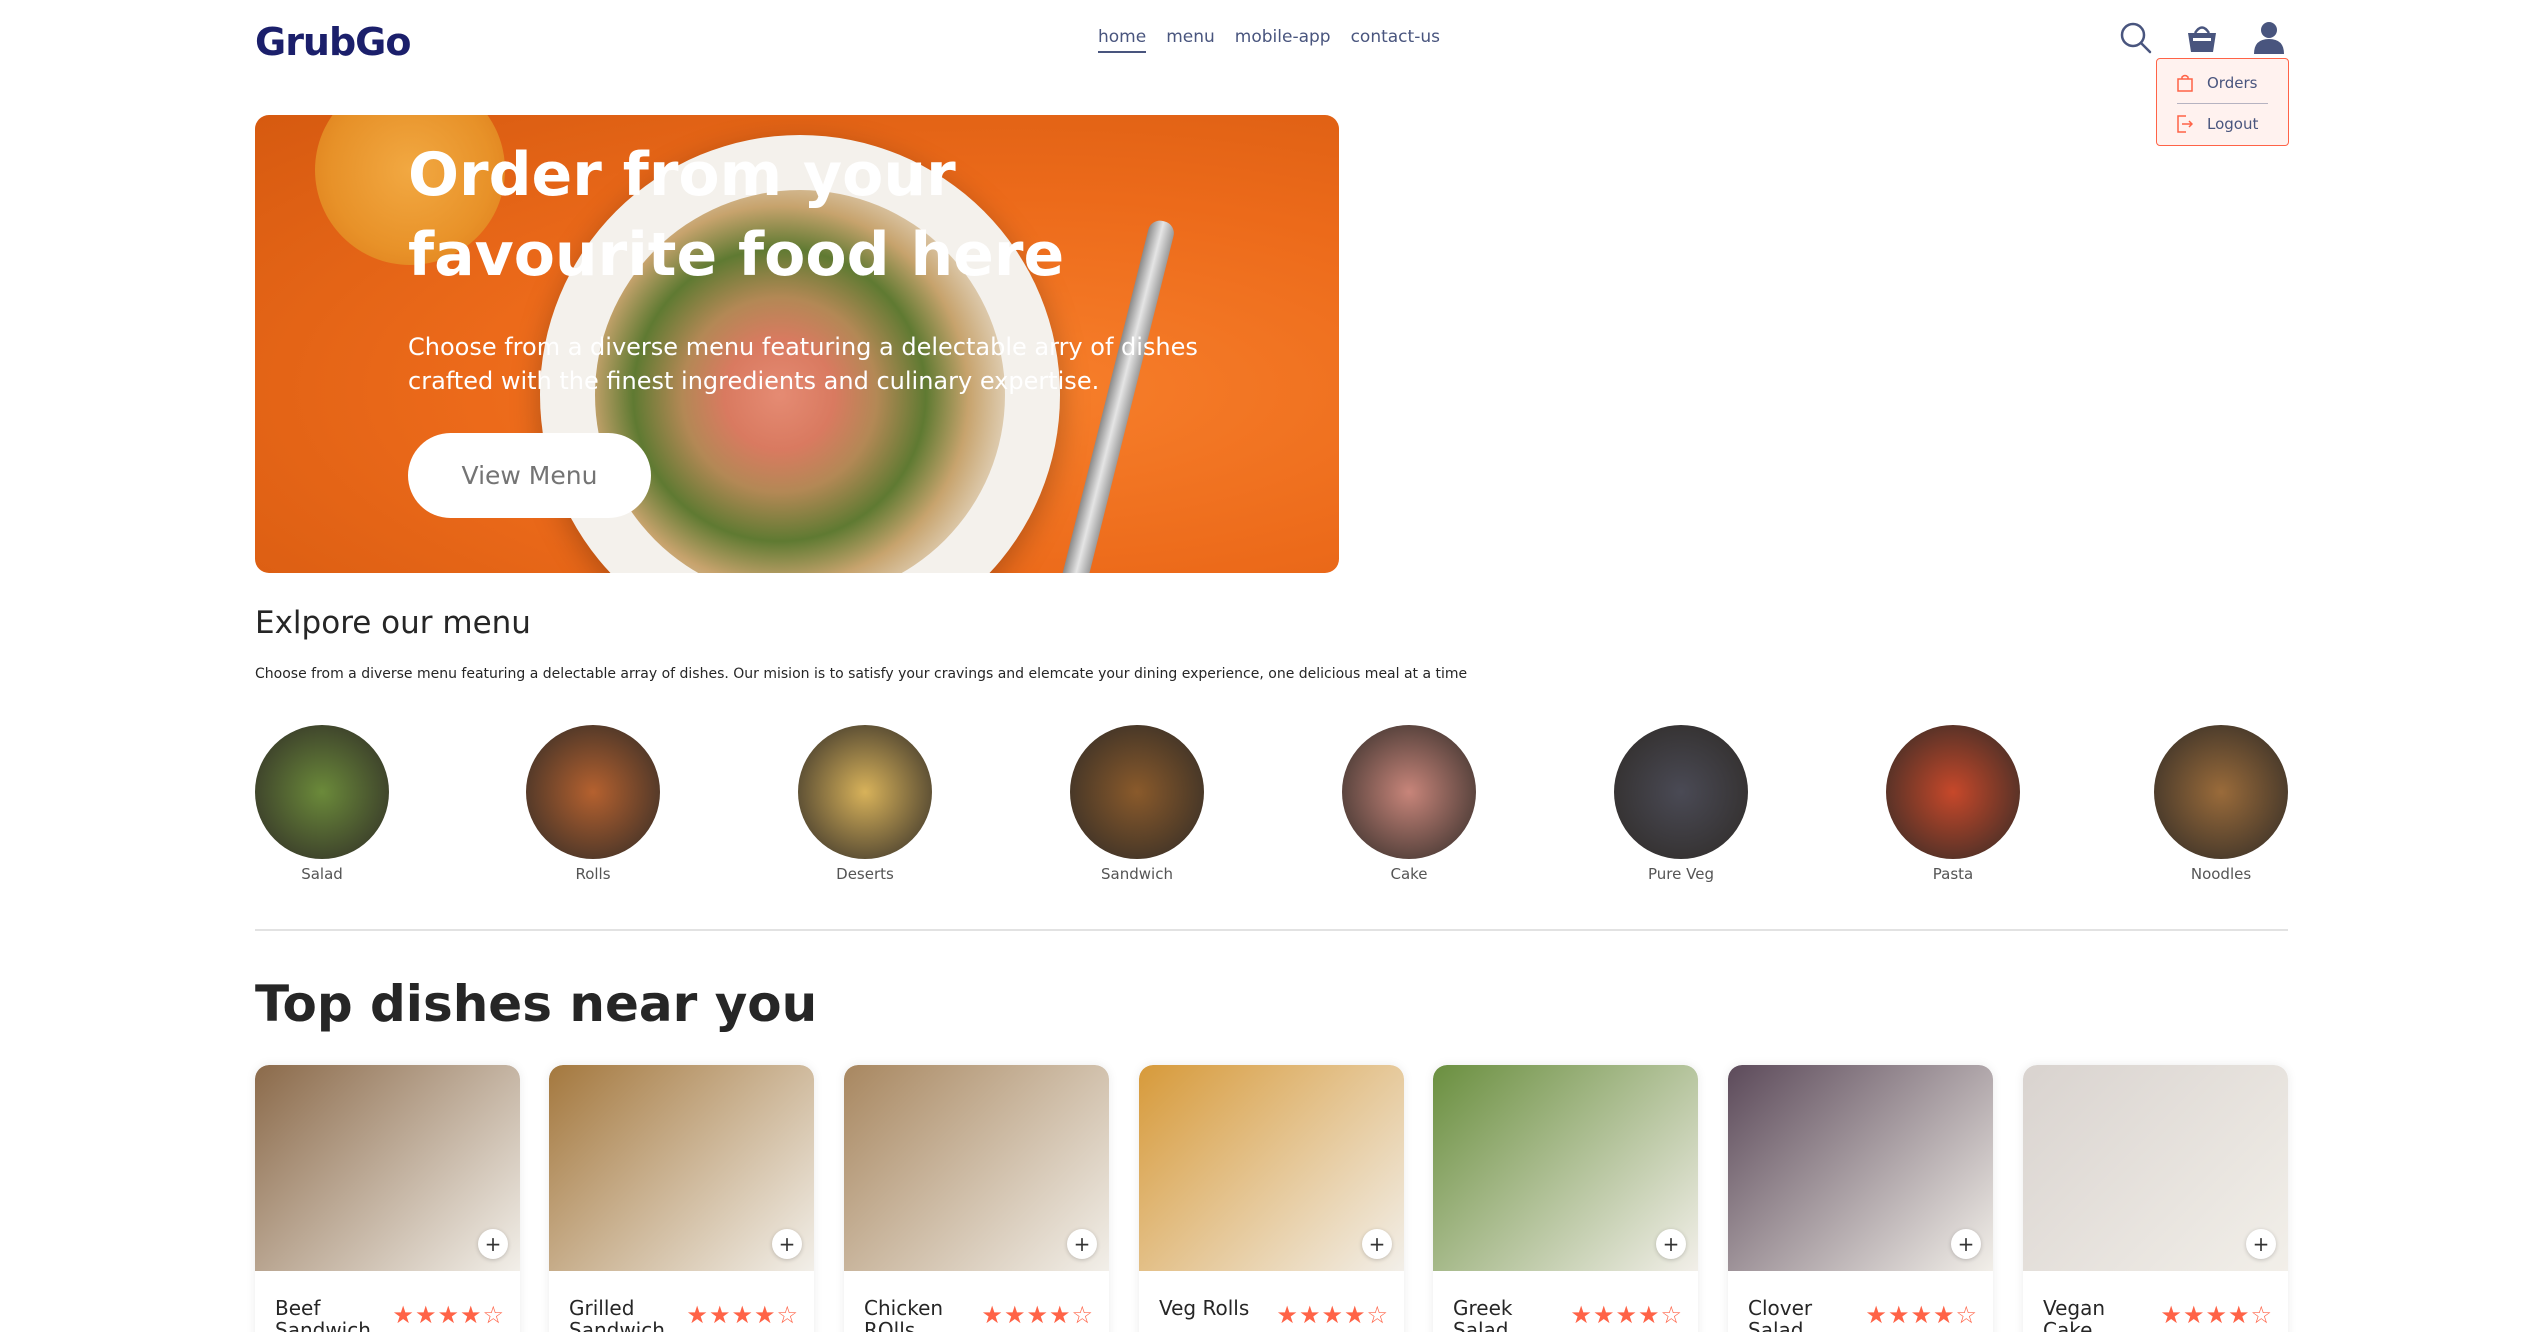 Image resolution: width=2533 pixels, height=1332 pixels. Describe the element at coordinates (2074, 1314) in the screenshot. I see `dish-name: Vegan Cake` at that location.